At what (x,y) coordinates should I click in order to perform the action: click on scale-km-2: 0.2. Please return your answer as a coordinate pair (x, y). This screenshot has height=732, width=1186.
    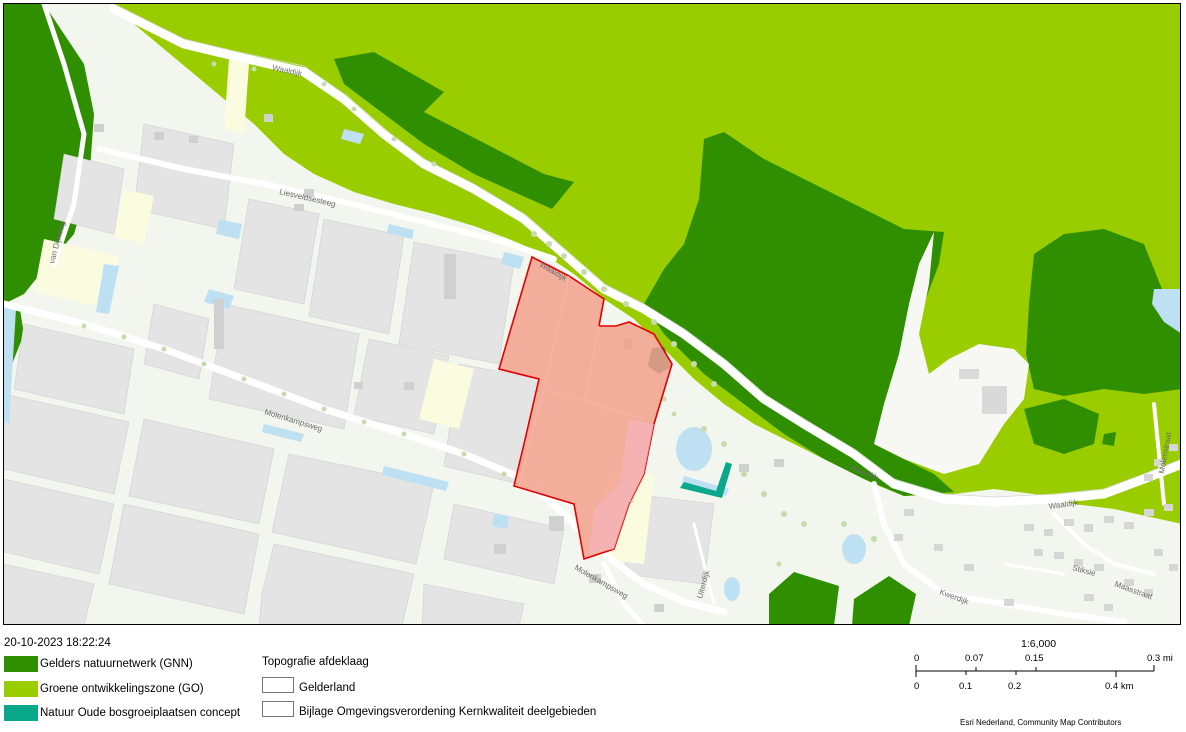
    Looking at the image, I should click on (1015, 686).